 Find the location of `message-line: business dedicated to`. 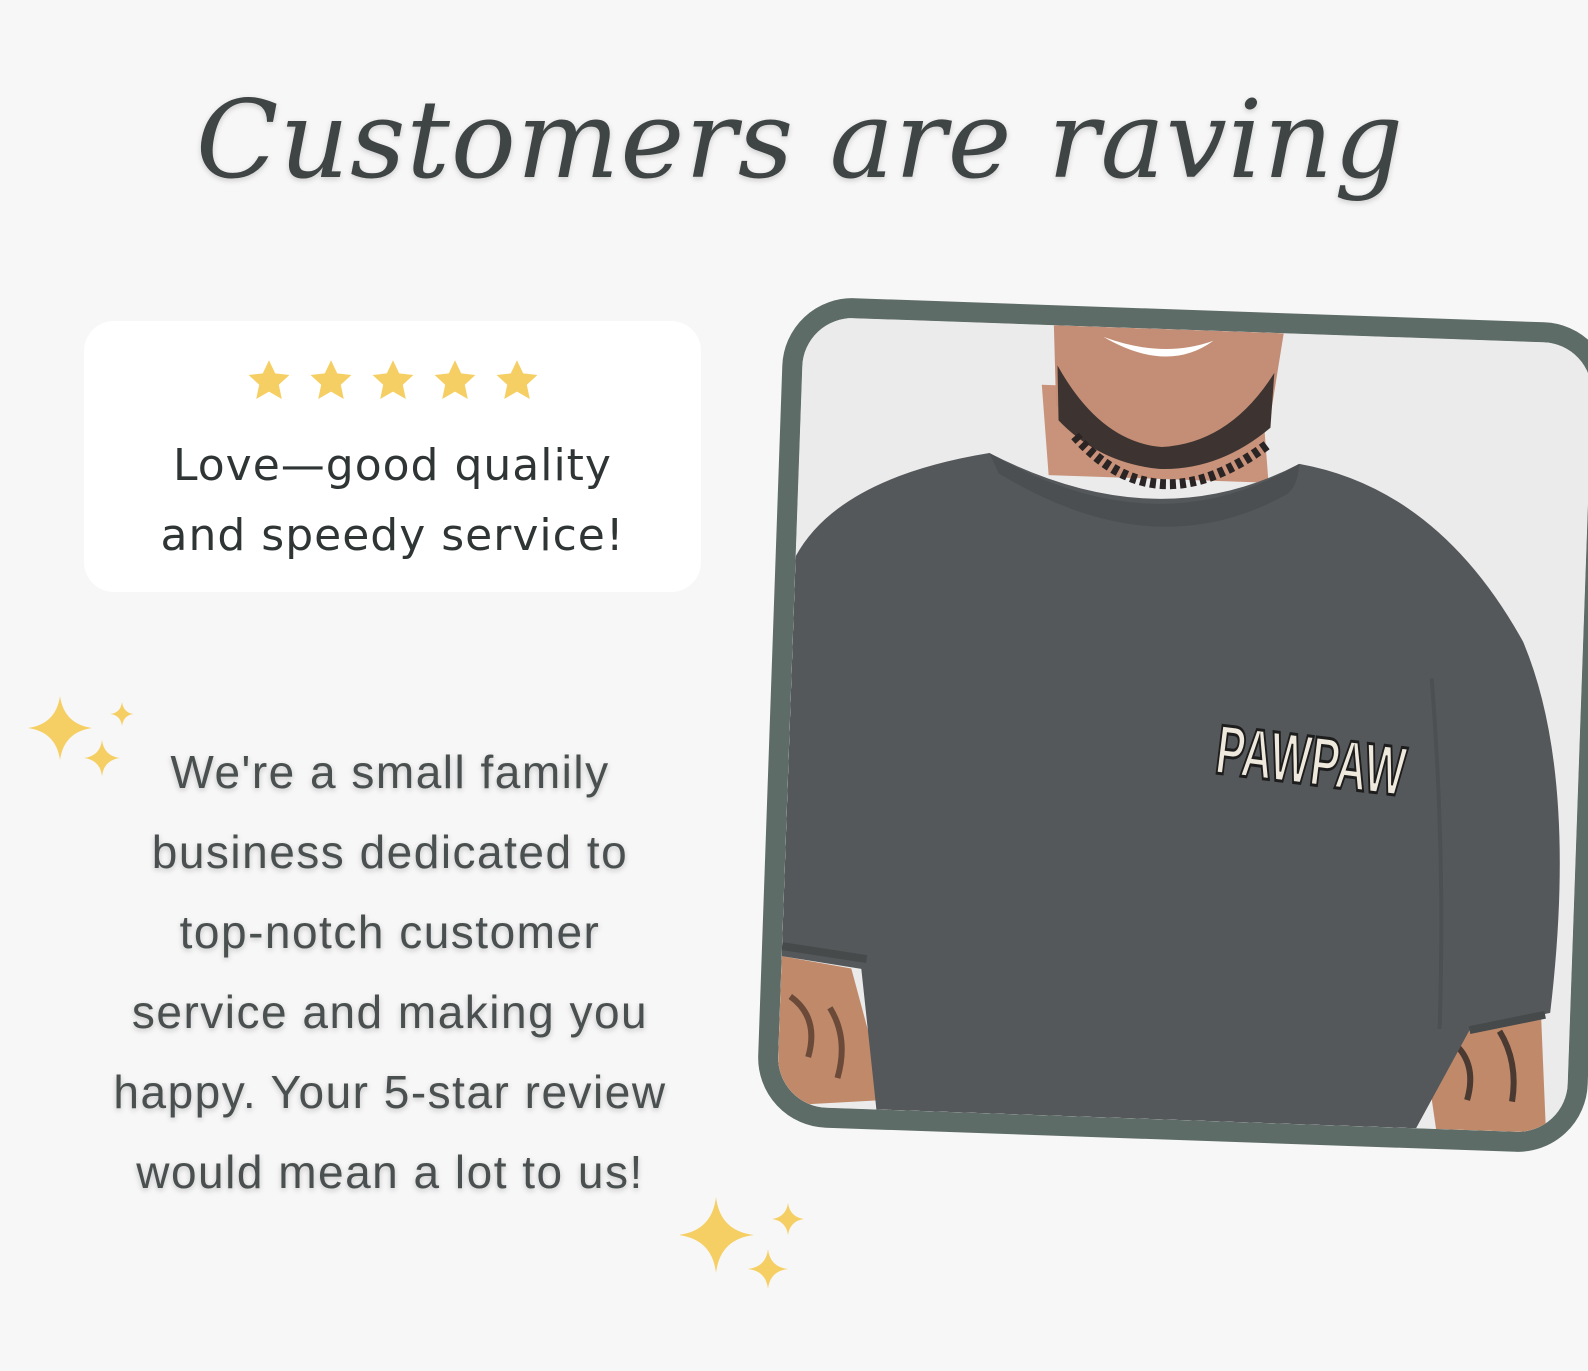

message-line: business dedicated to is located at coordinates (390, 852).